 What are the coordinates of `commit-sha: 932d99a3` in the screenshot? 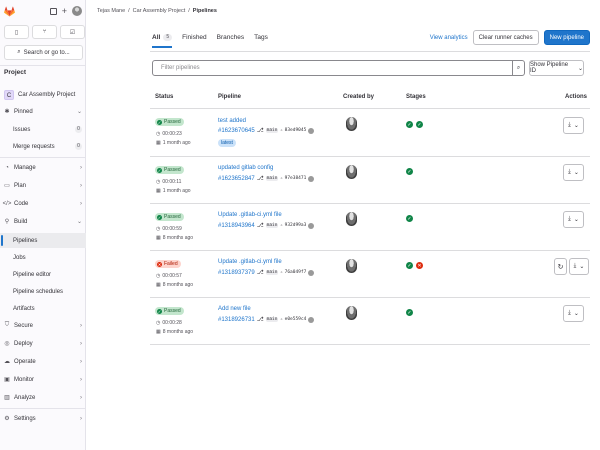 It's located at (296, 225).